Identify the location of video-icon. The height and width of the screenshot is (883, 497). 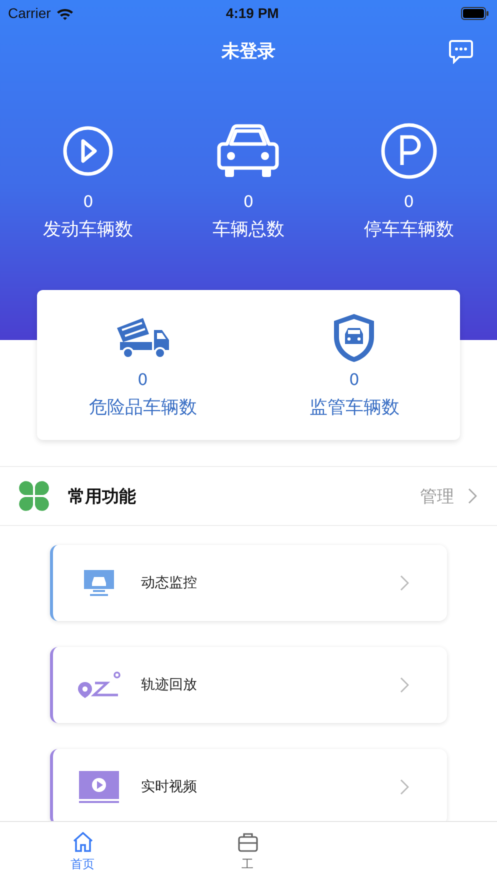
(99, 787).